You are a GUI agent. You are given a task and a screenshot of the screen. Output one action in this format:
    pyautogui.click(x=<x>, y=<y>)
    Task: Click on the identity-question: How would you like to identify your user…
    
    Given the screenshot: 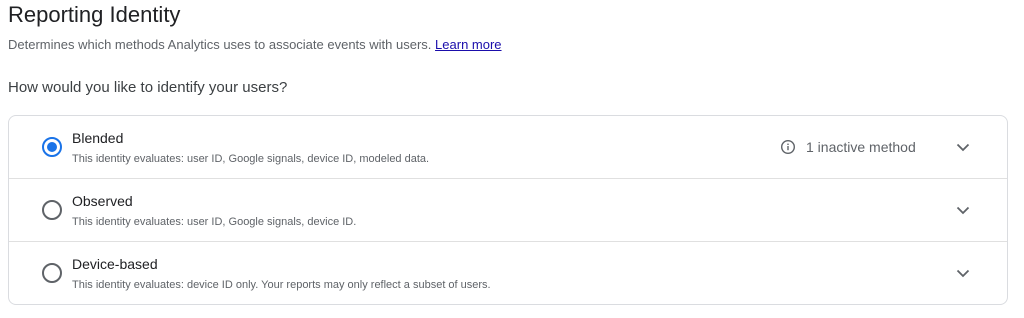 What is the action you would take?
    pyautogui.click(x=148, y=87)
    